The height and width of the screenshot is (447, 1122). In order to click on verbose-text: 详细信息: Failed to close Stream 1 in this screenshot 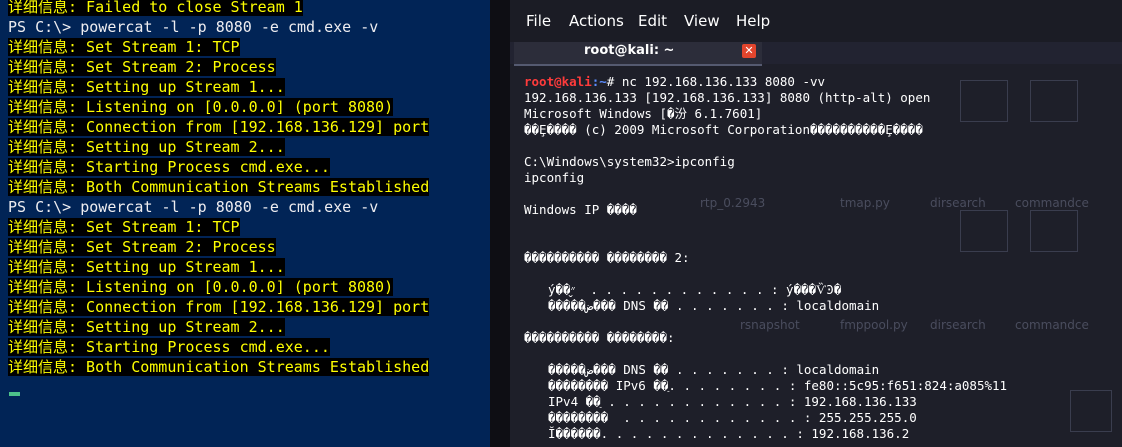, I will do `click(155, 8)`.